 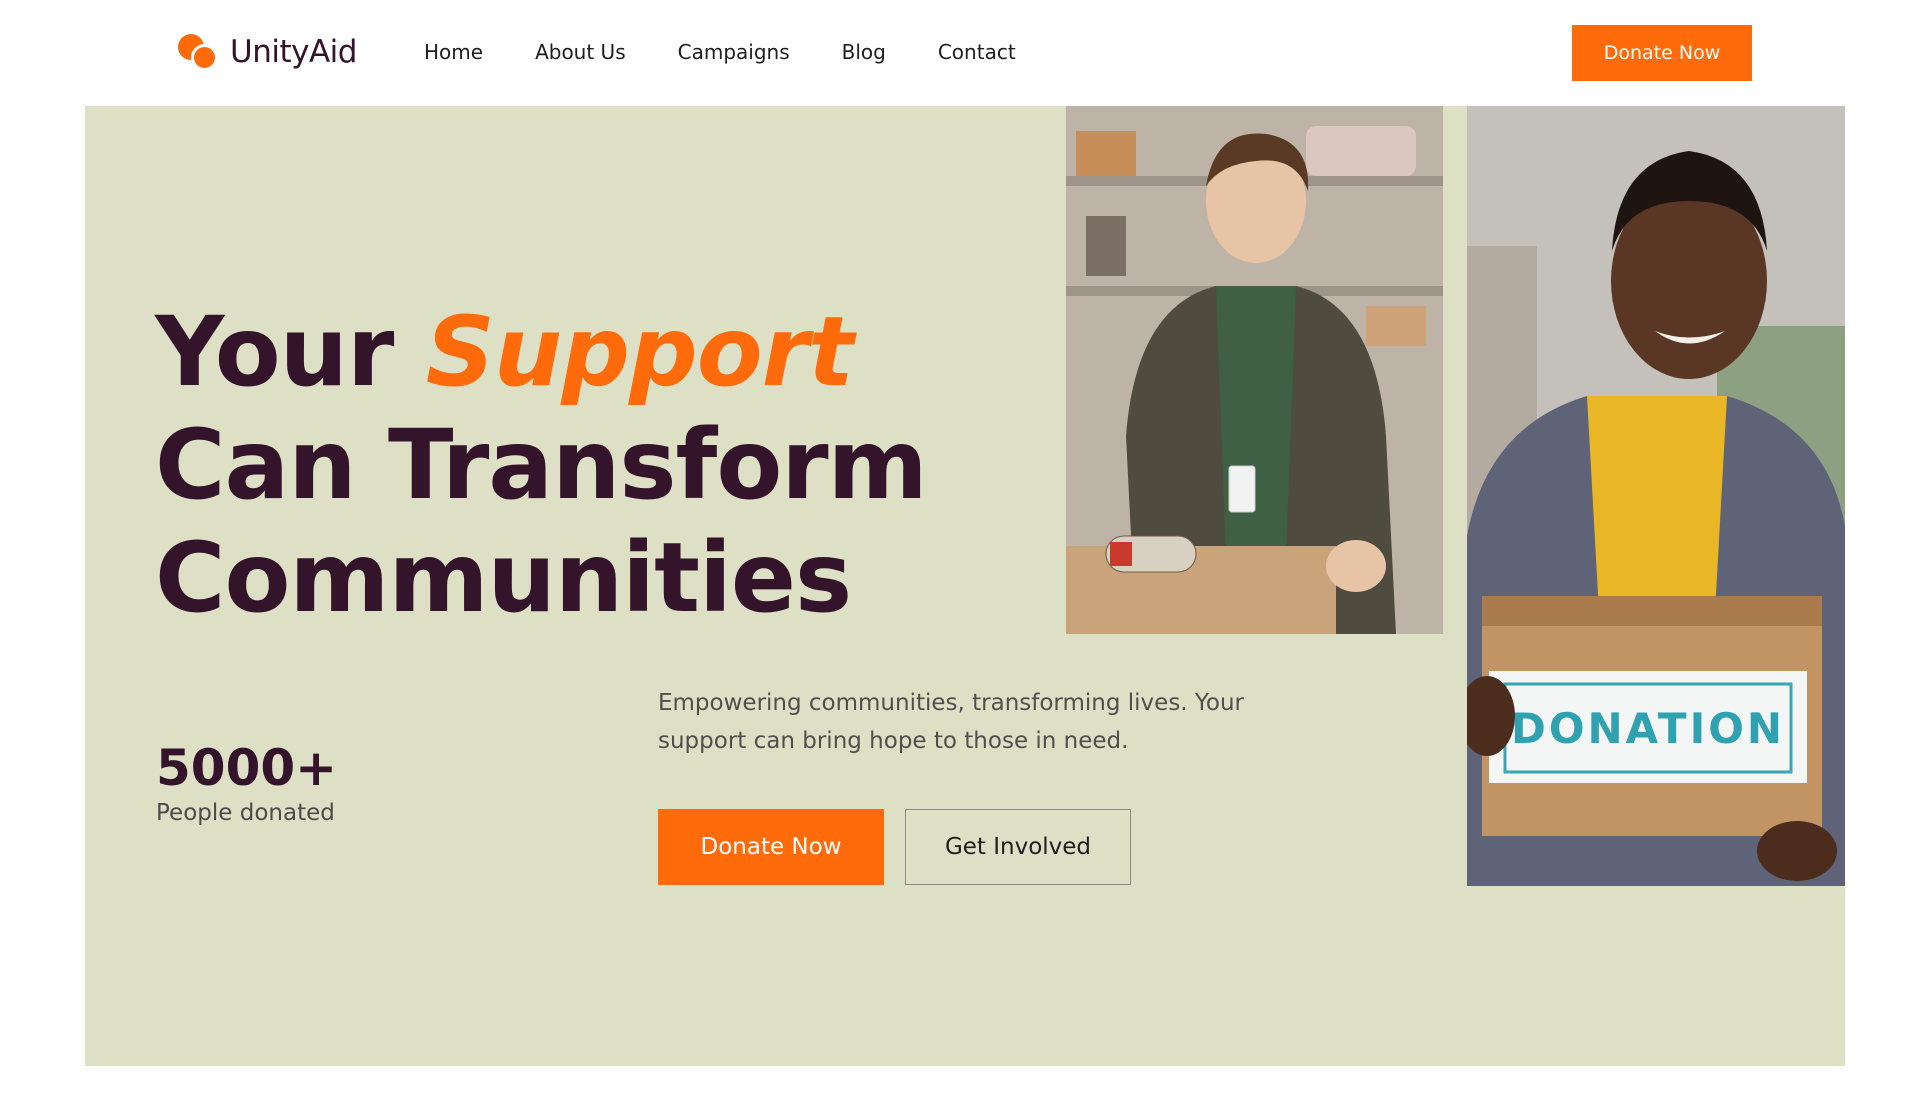 What do you see at coordinates (453, 52) in the screenshot?
I see `nav-home: Home` at bounding box center [453, 52].